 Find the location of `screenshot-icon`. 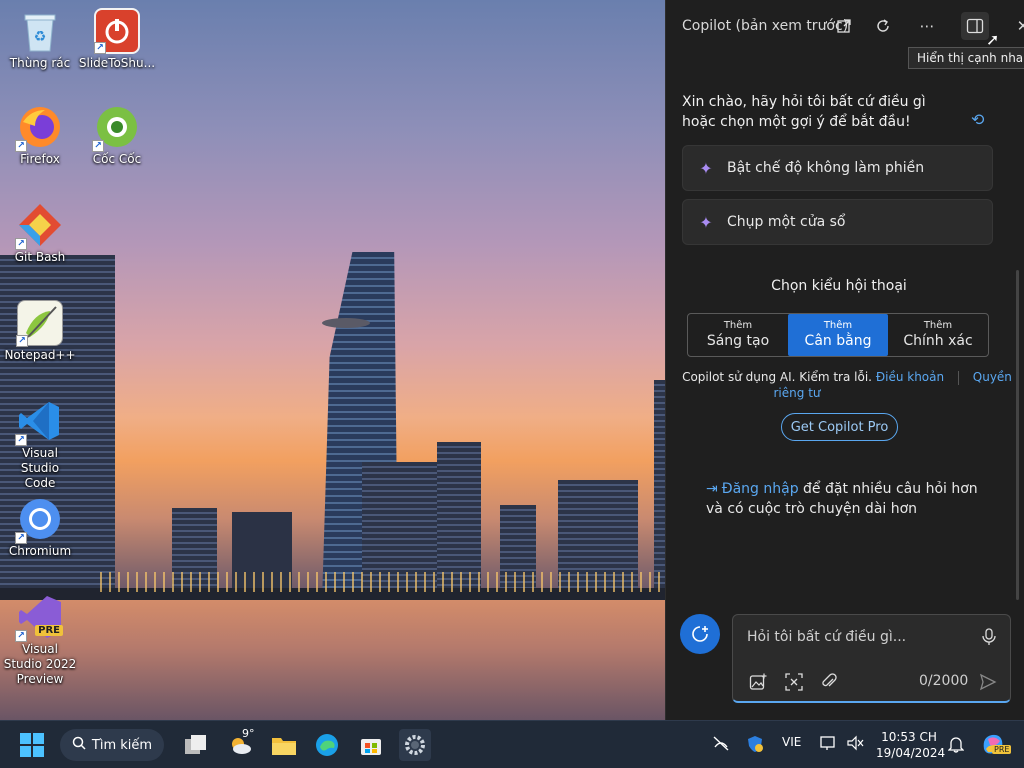

screenshot-icon is located at coordinates (794, 682).